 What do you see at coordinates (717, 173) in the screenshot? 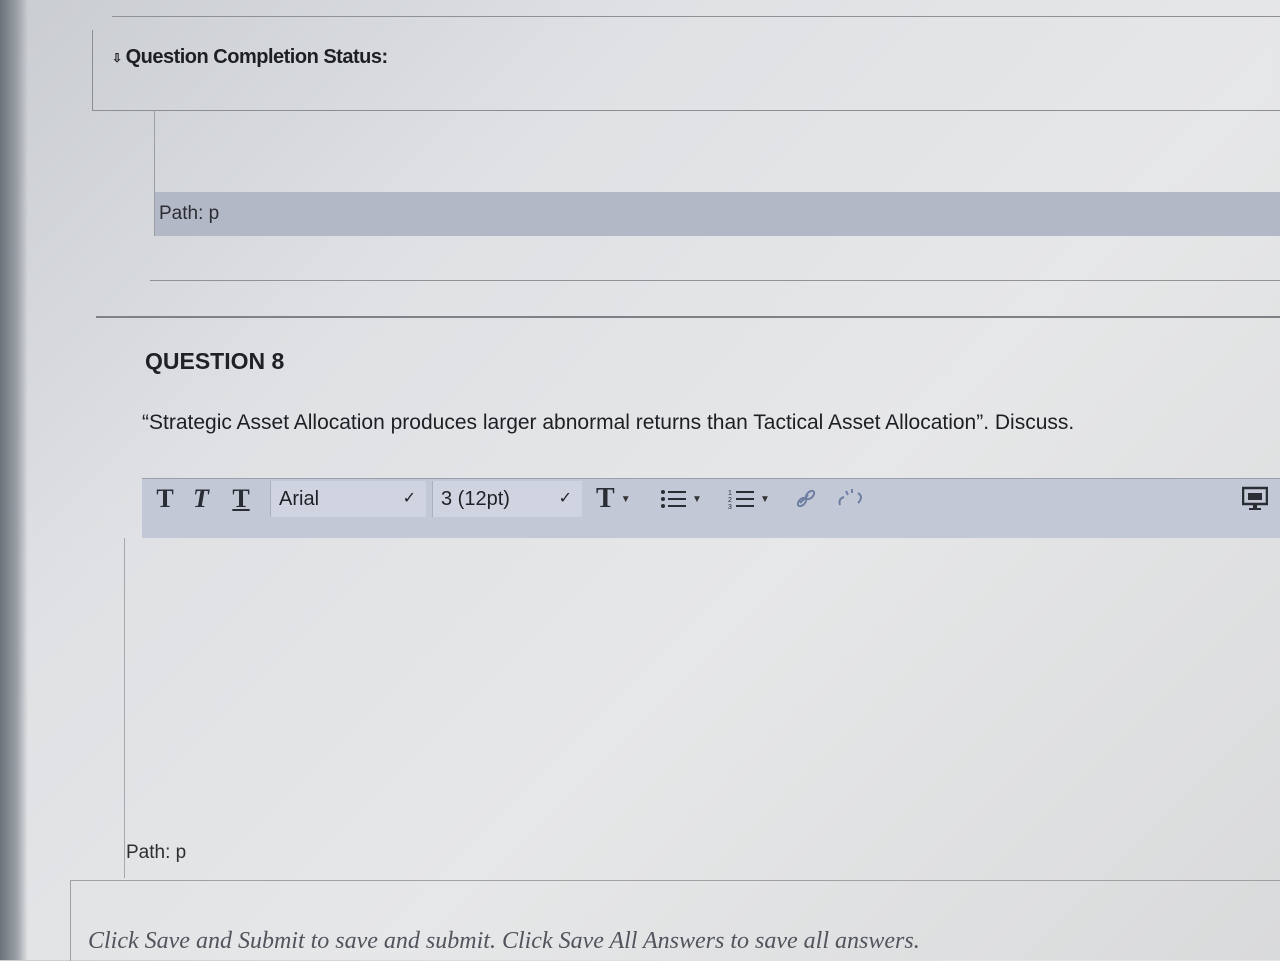
I see `previous-answer-editor: Path: p` at bounding box center [717, 173].